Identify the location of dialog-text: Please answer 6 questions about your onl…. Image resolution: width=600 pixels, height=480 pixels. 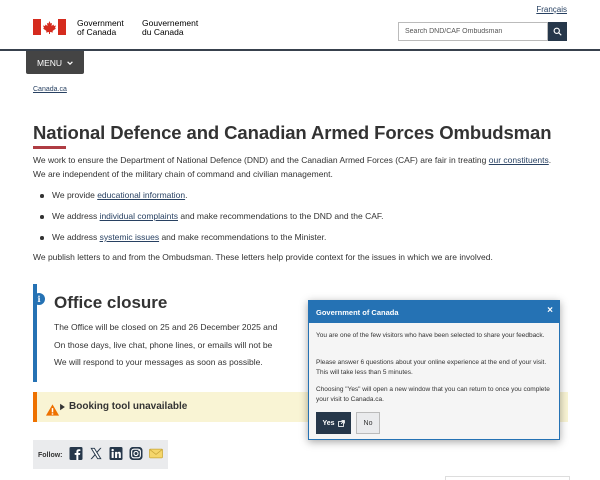
(431, 367).